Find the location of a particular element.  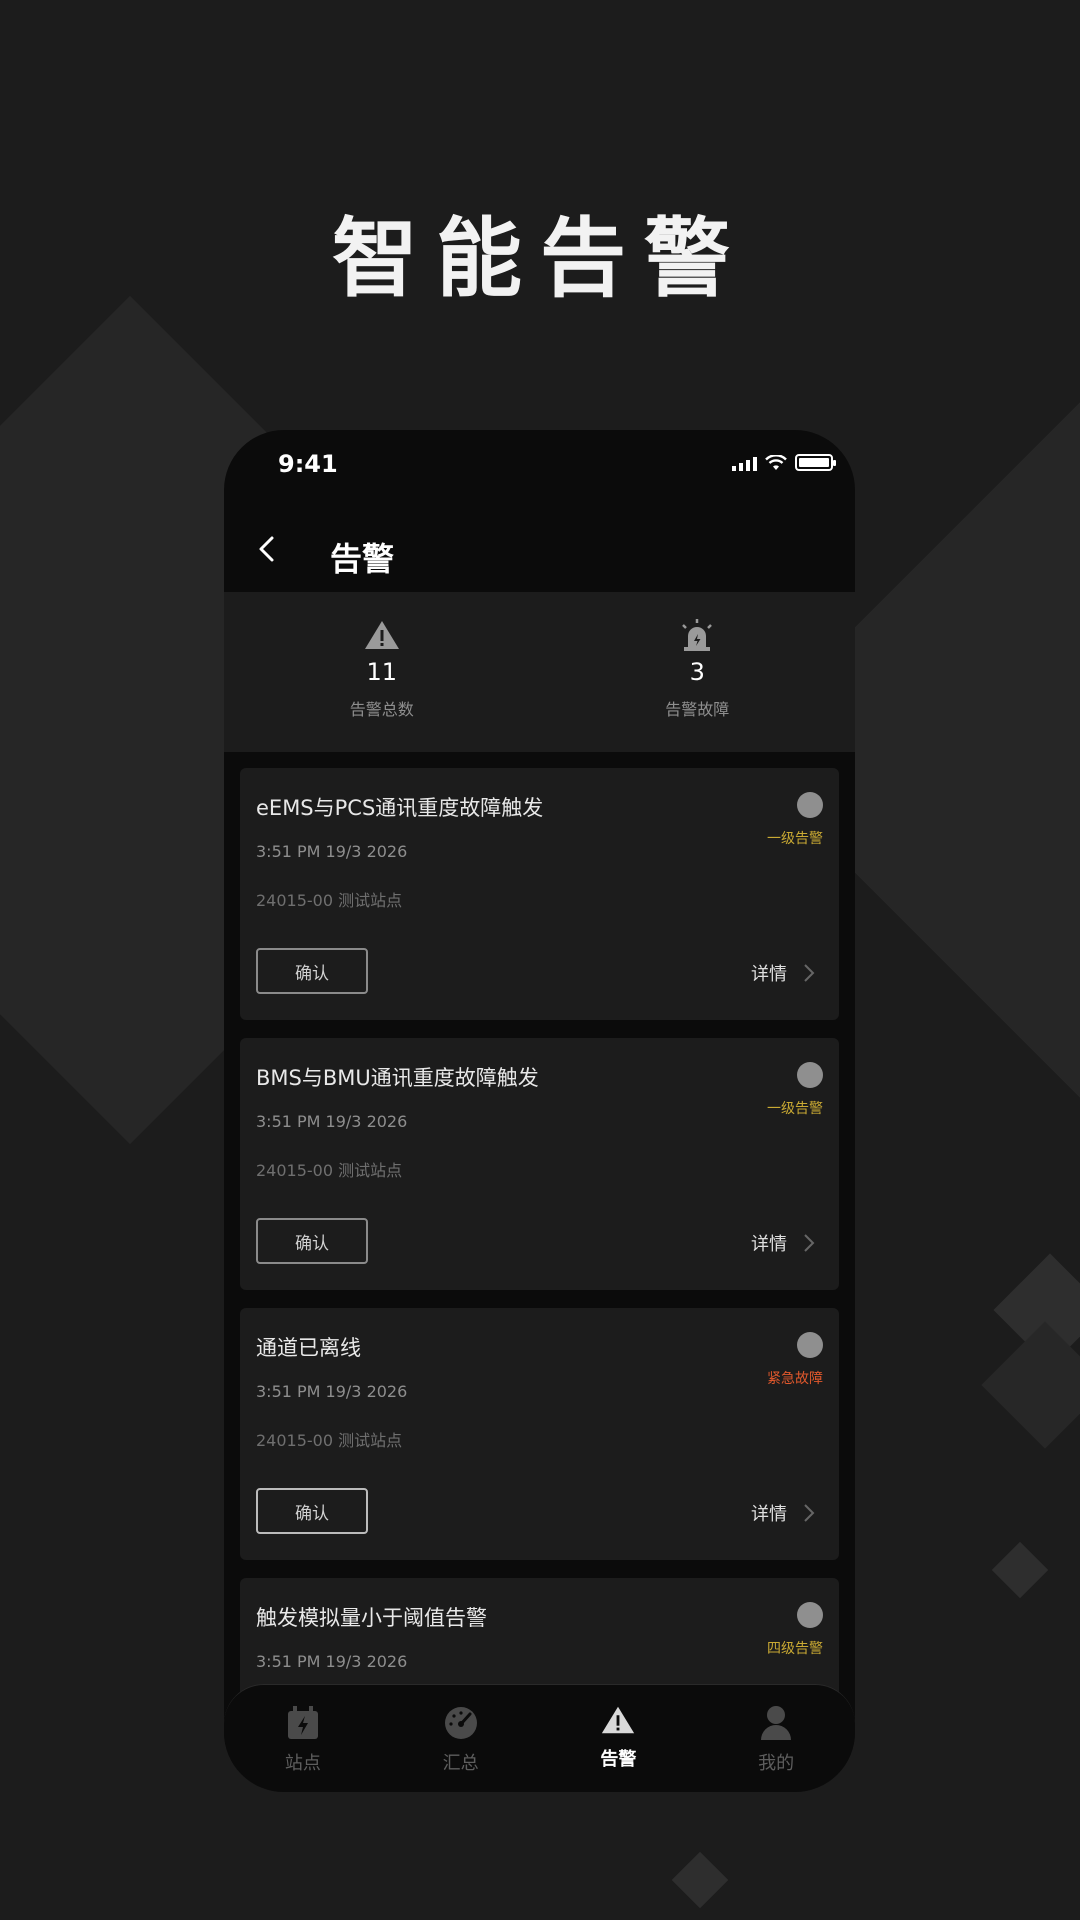

stat-value: 11 is located at coordinates (382, 672).